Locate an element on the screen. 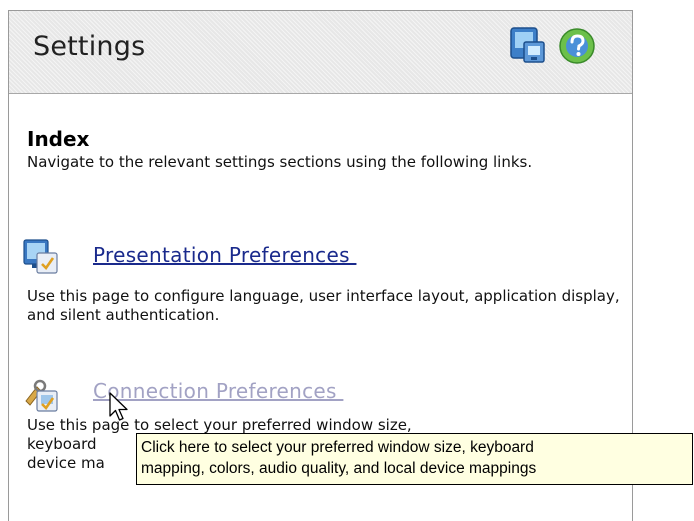 Image resolution: width=694 pixels, height=521 pixels. settings-header: Settings is located at coordinates (320, 52).